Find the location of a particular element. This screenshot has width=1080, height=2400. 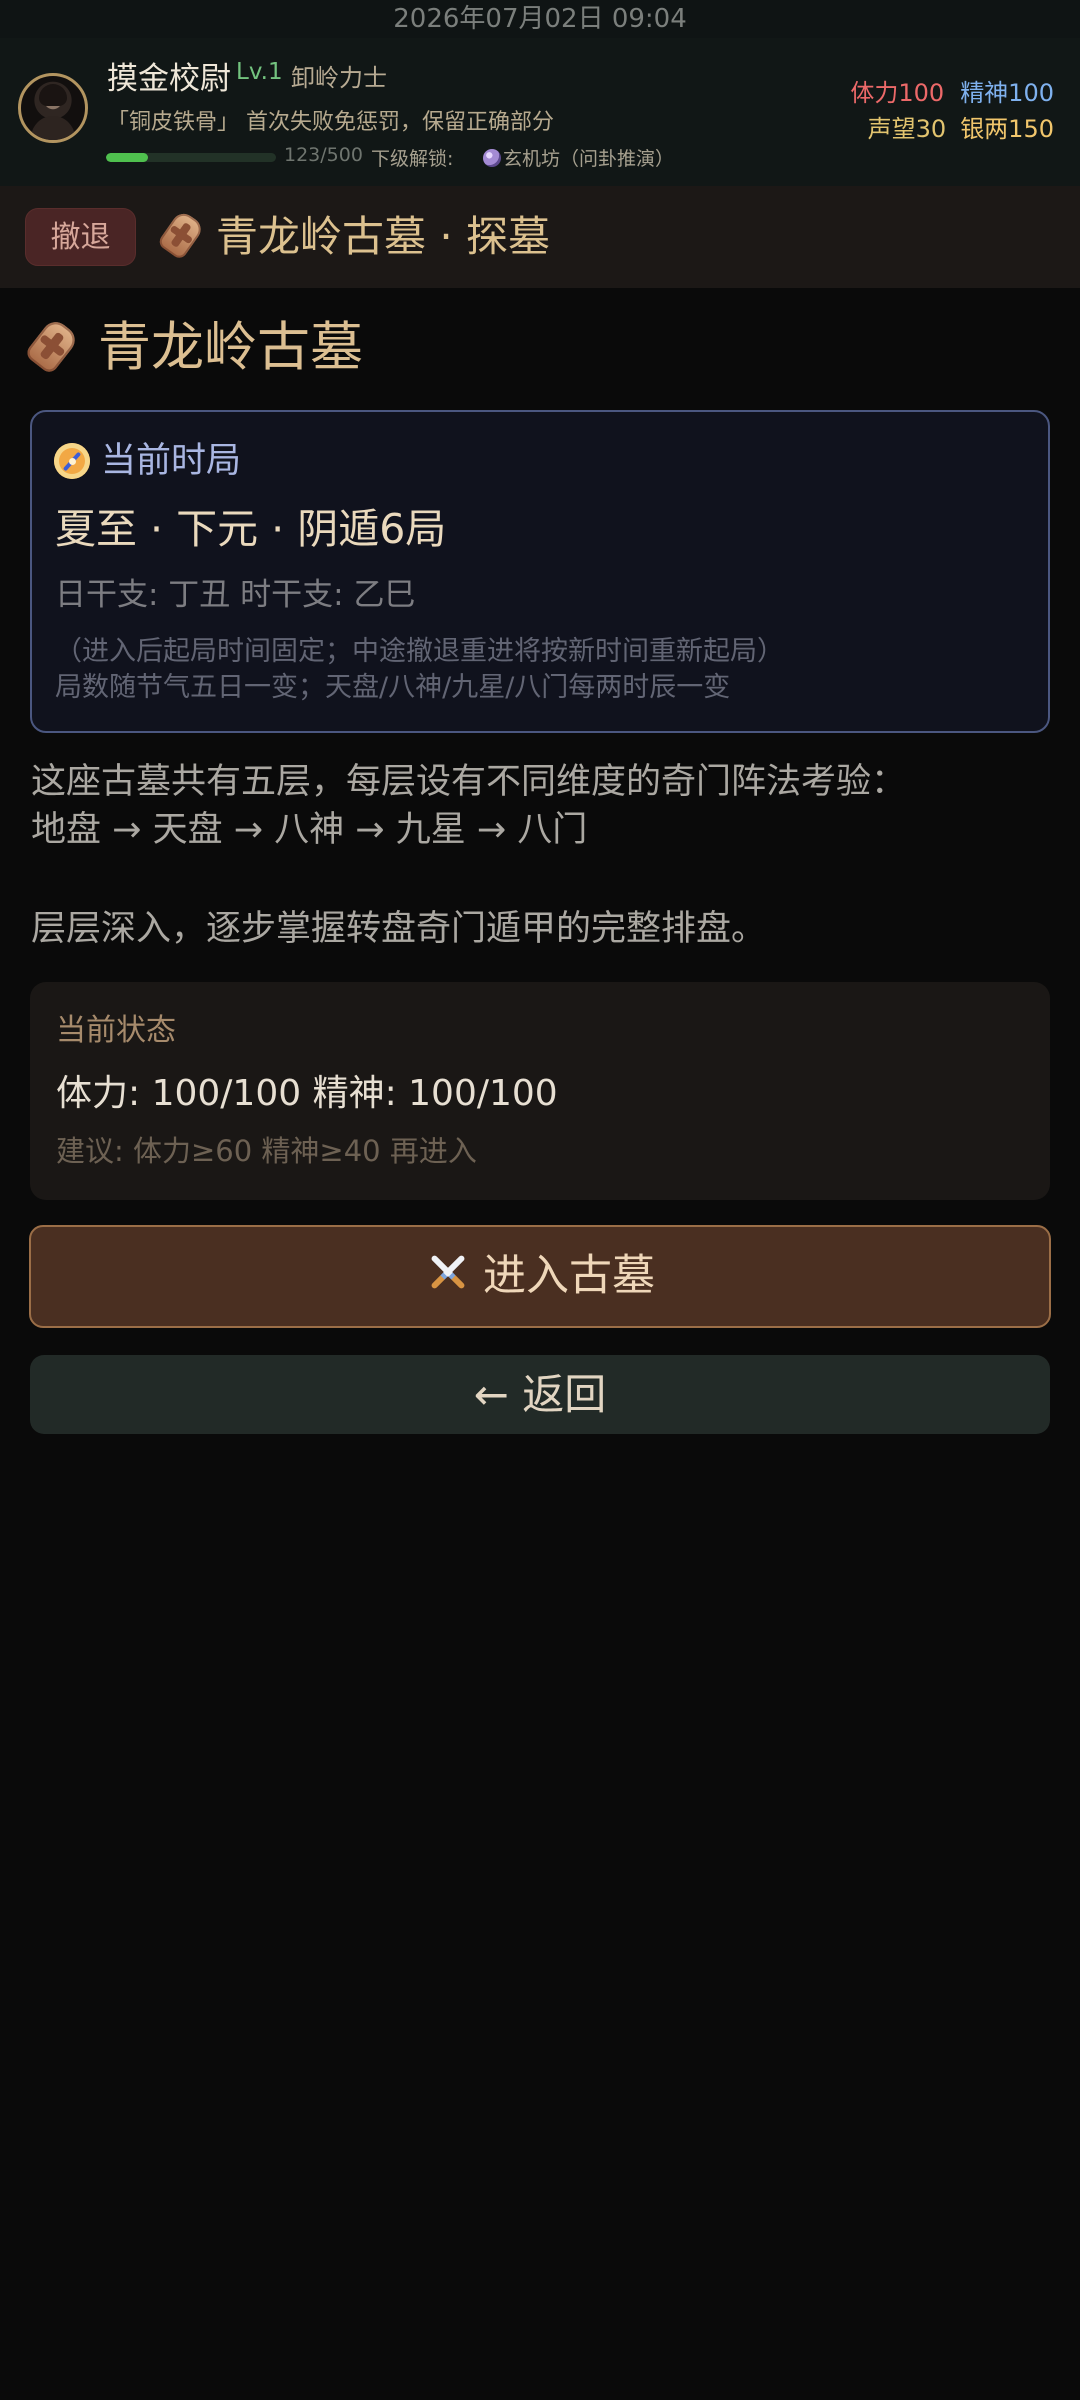

player-perk-description: 「铜皮铁骨」 首次失败免惩罚，保留正确部分 is located at coordinates (330, 122).